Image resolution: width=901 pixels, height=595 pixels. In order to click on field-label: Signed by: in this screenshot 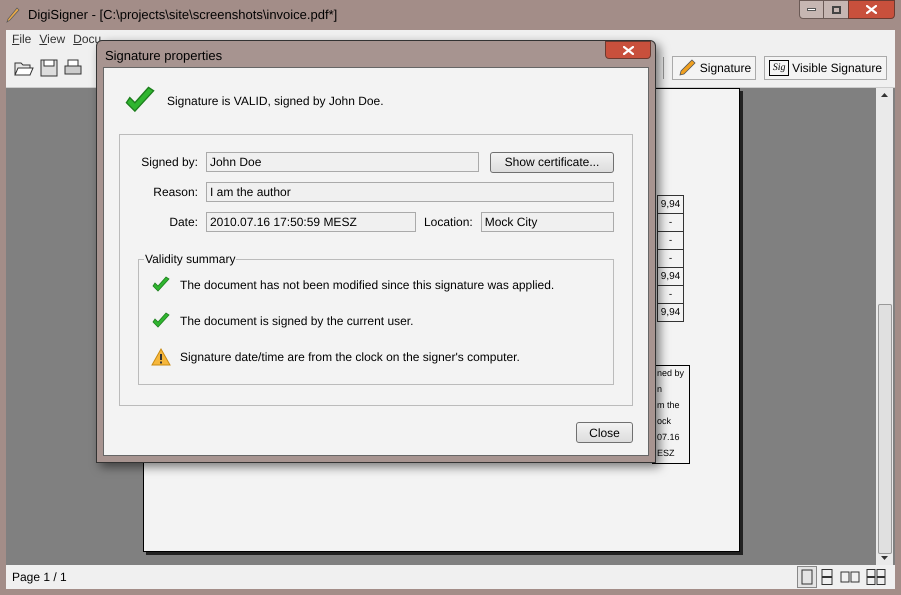, I will do `click(169, 162)`.